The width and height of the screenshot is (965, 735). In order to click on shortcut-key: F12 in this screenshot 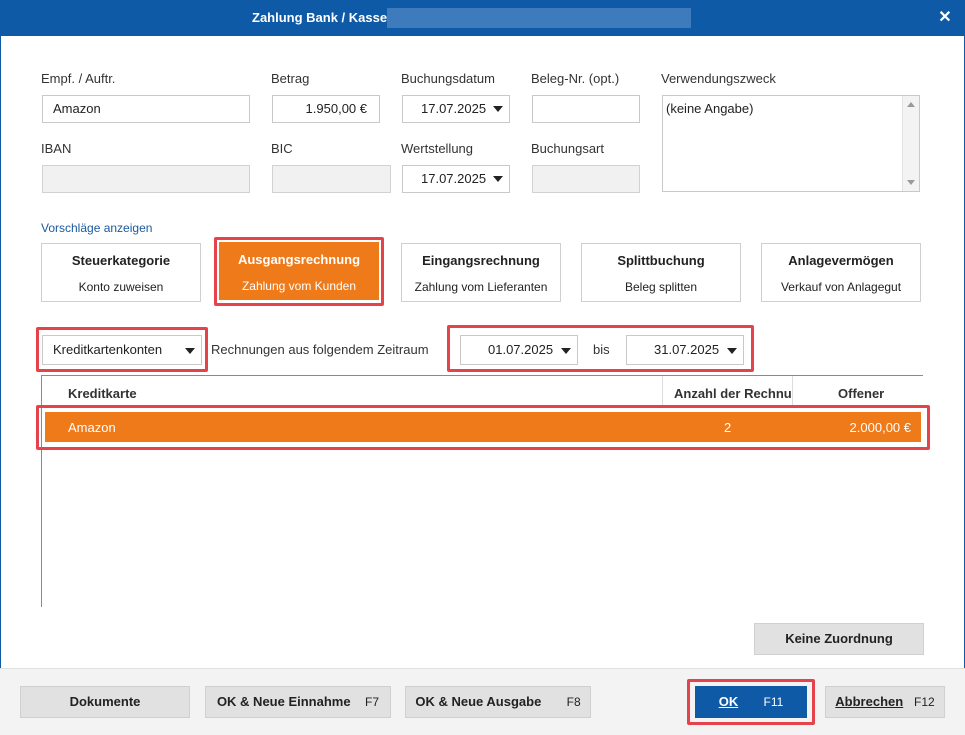, I will do `click(924, 702)`.